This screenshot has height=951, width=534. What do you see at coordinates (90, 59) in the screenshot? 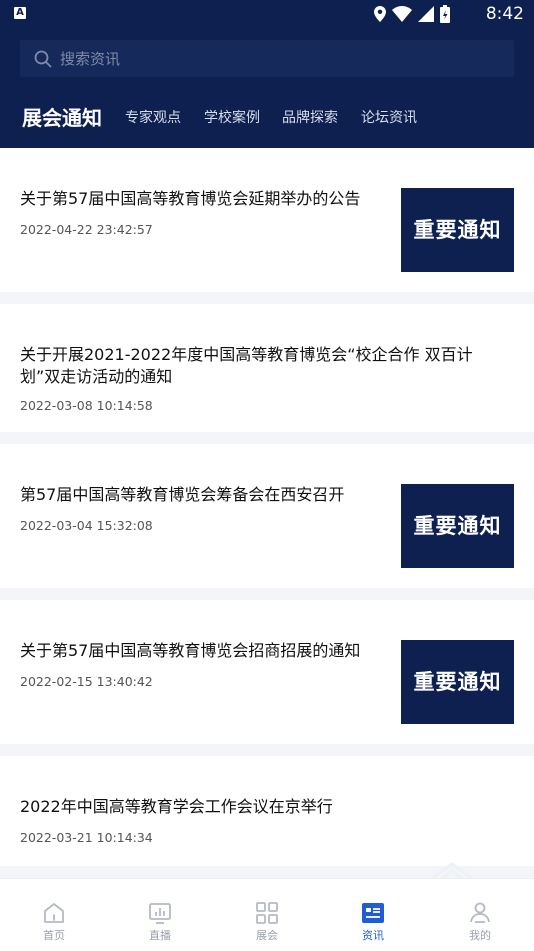
I see `search-placeholder: 搜索资讯` at bounding box center [90, 59].